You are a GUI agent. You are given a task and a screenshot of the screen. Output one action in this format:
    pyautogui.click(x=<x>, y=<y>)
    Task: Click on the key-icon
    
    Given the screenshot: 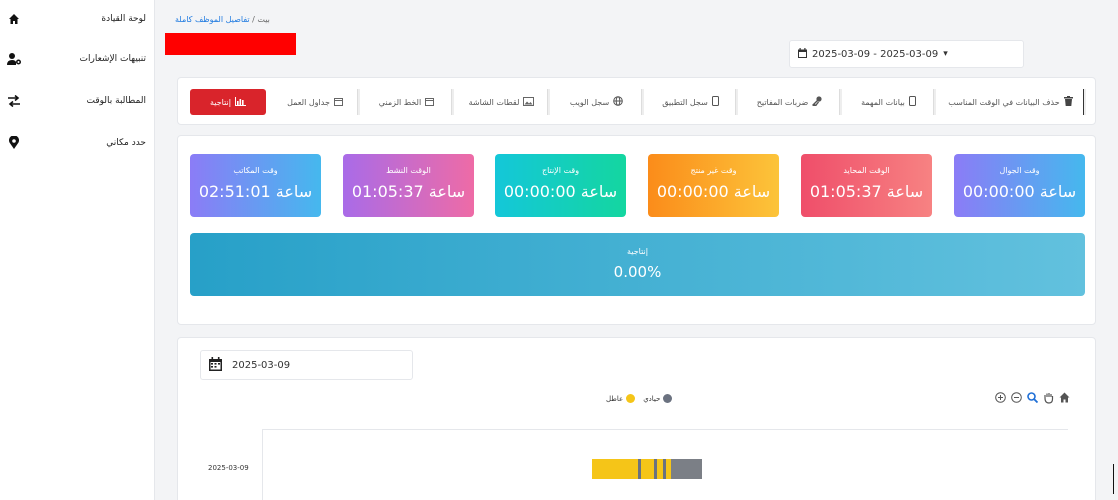 What is the action you would take?
    pyautogui.click(x=817, y=102)
    